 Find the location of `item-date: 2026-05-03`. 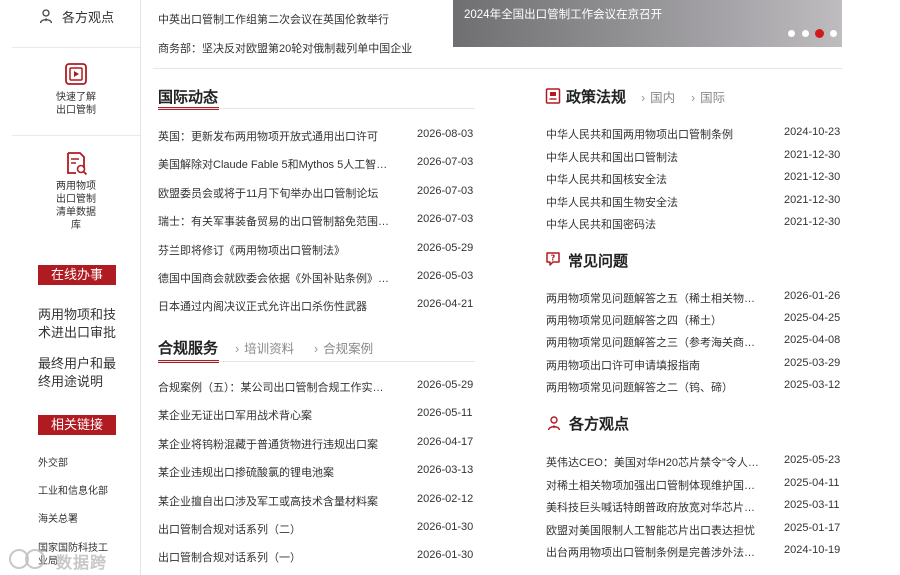

item-date: 2026-05-03 is located at coordinates (445, 276).